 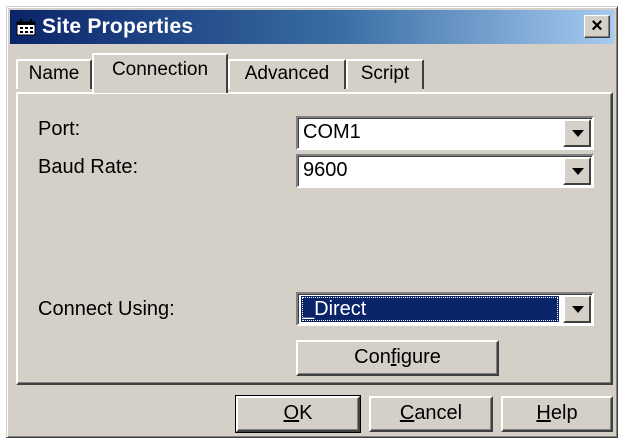 What do you see at coordinates (160, 69) in the screenshot?
I see `tab-connection-label: Connection` at bounding box center [160, 69].